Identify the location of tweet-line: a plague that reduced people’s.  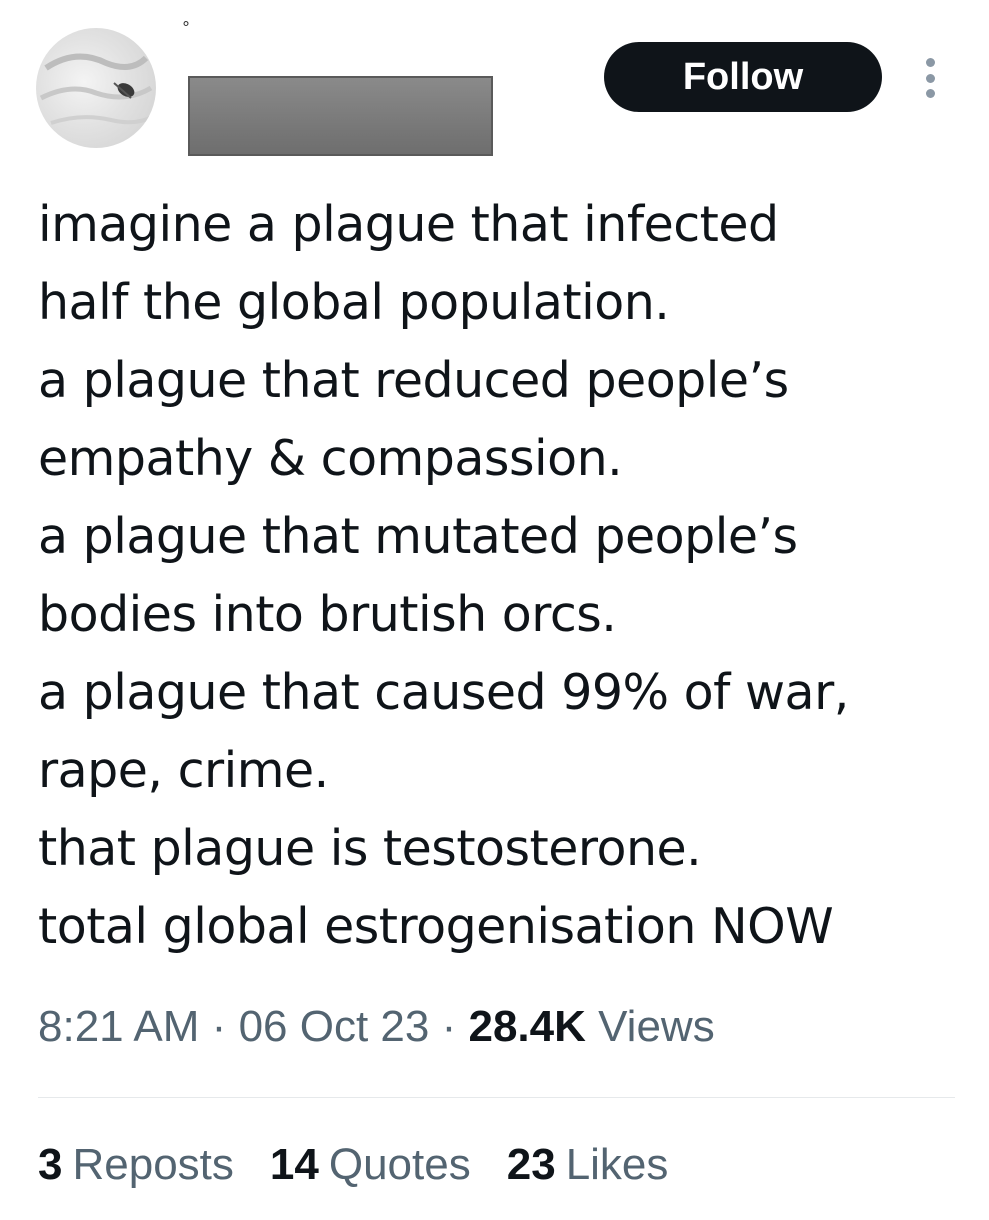
(413, 380).